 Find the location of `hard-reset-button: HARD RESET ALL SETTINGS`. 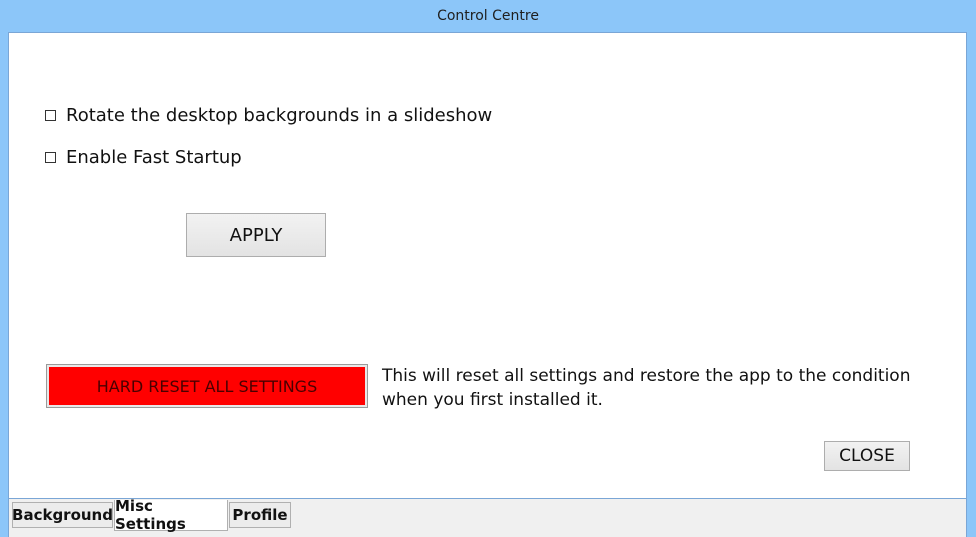

hard-reset-button: HARD RESET ALL SETTINGS is located at coordinates (207, 386).